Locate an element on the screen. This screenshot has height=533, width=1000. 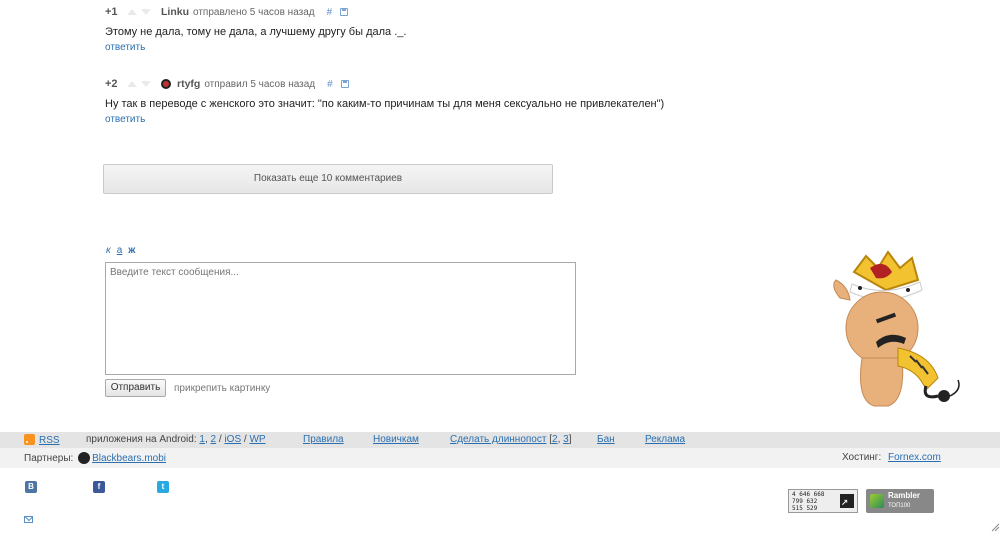
hosting-label: Хостинг: is located at coordinates (862, 457).